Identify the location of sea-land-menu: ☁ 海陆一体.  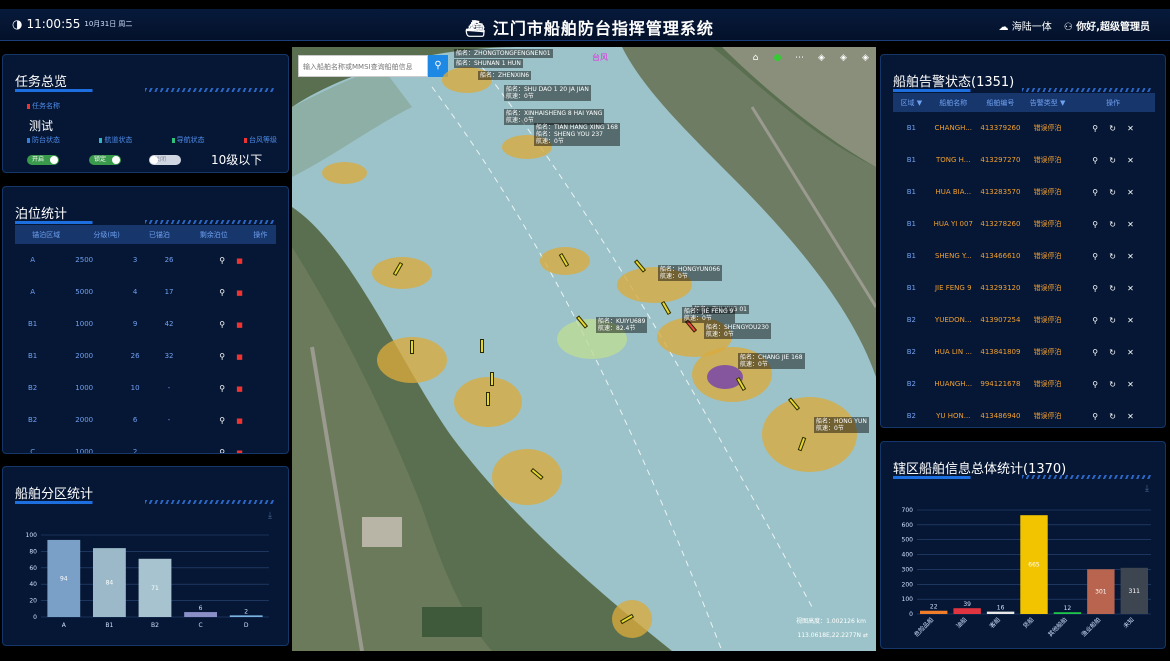
(1025, 25).